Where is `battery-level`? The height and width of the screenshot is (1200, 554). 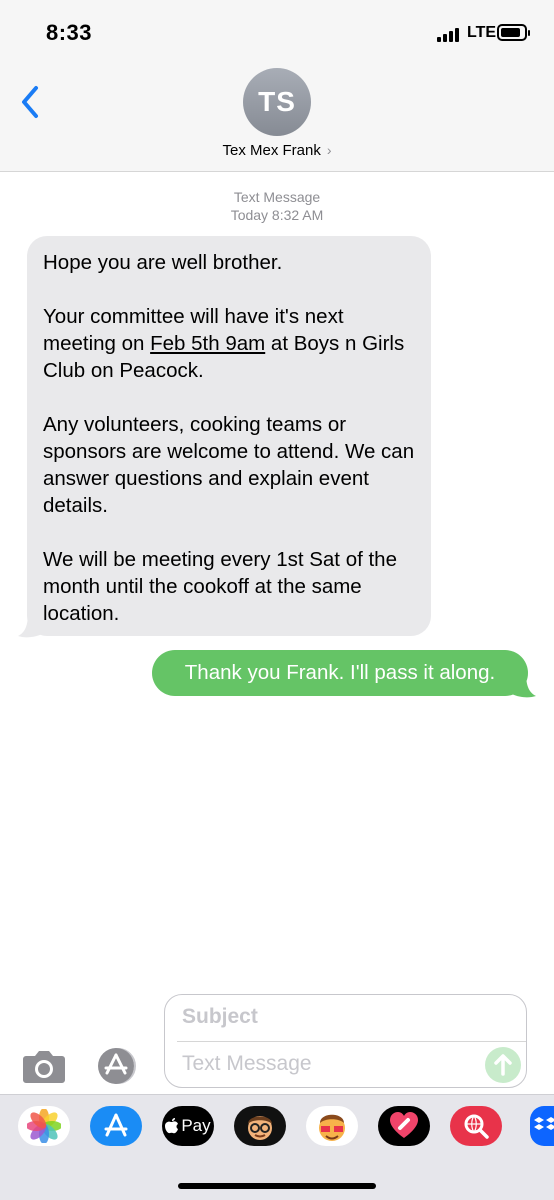
battery-level is located at coordinates (510, 32).